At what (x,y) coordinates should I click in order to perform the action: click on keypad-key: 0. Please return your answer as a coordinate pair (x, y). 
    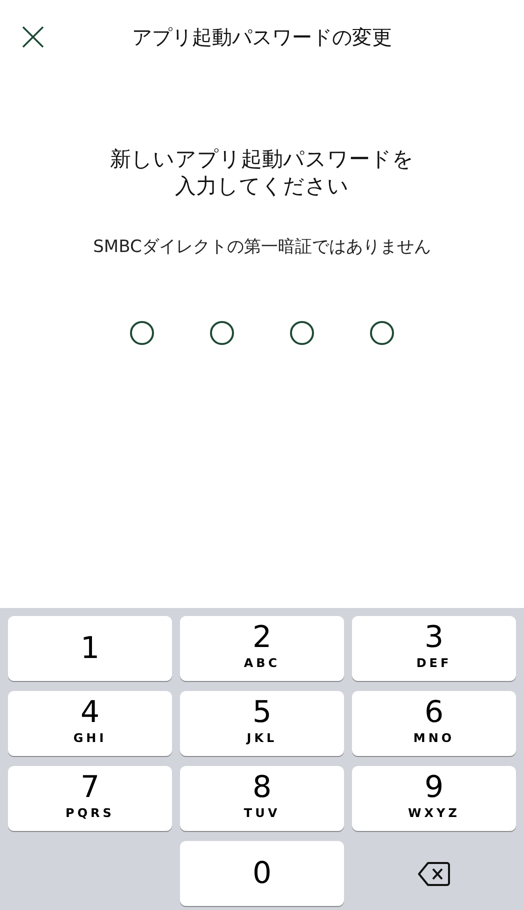
    Looking at the image, I should click on (262, 873).